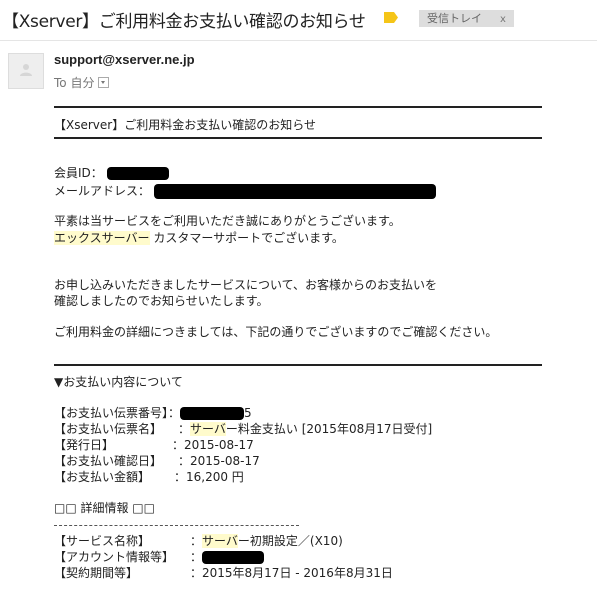 The width and height of the screenshot is (597, 594). What do you see at coordinates (294, 191) in the screenshot?
I see `redacted-email-address` at bounding box center [294, 191].